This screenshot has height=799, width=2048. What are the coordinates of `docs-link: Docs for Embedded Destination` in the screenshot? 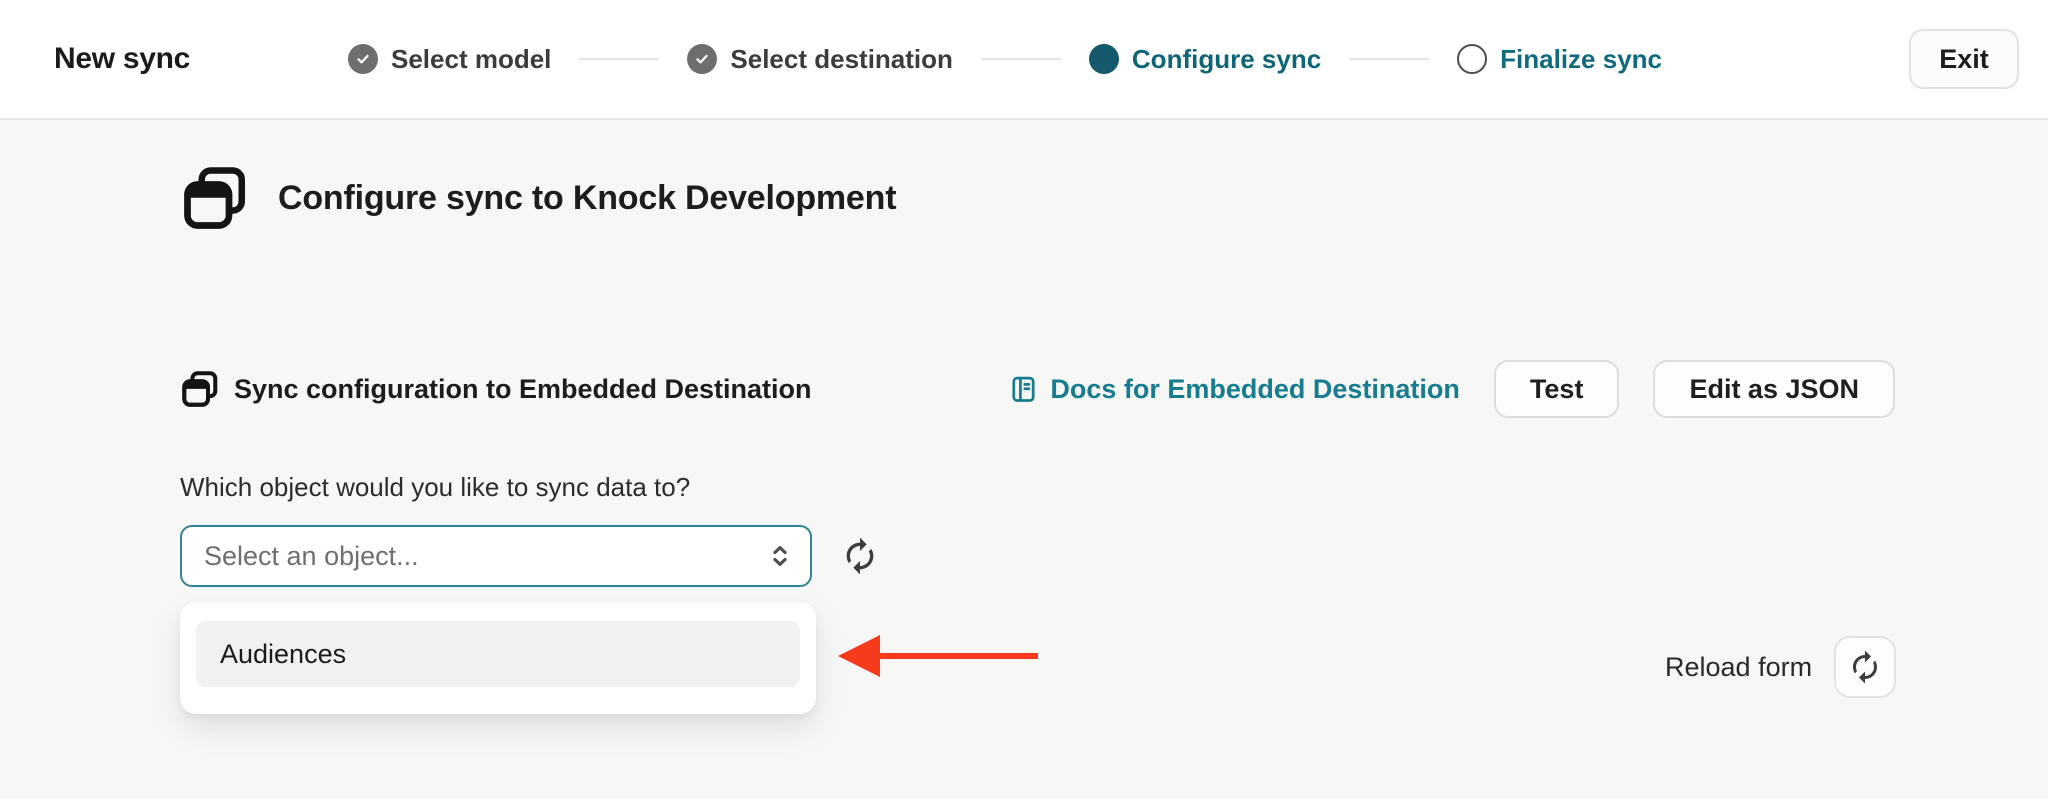 It's located at (1234, 389).